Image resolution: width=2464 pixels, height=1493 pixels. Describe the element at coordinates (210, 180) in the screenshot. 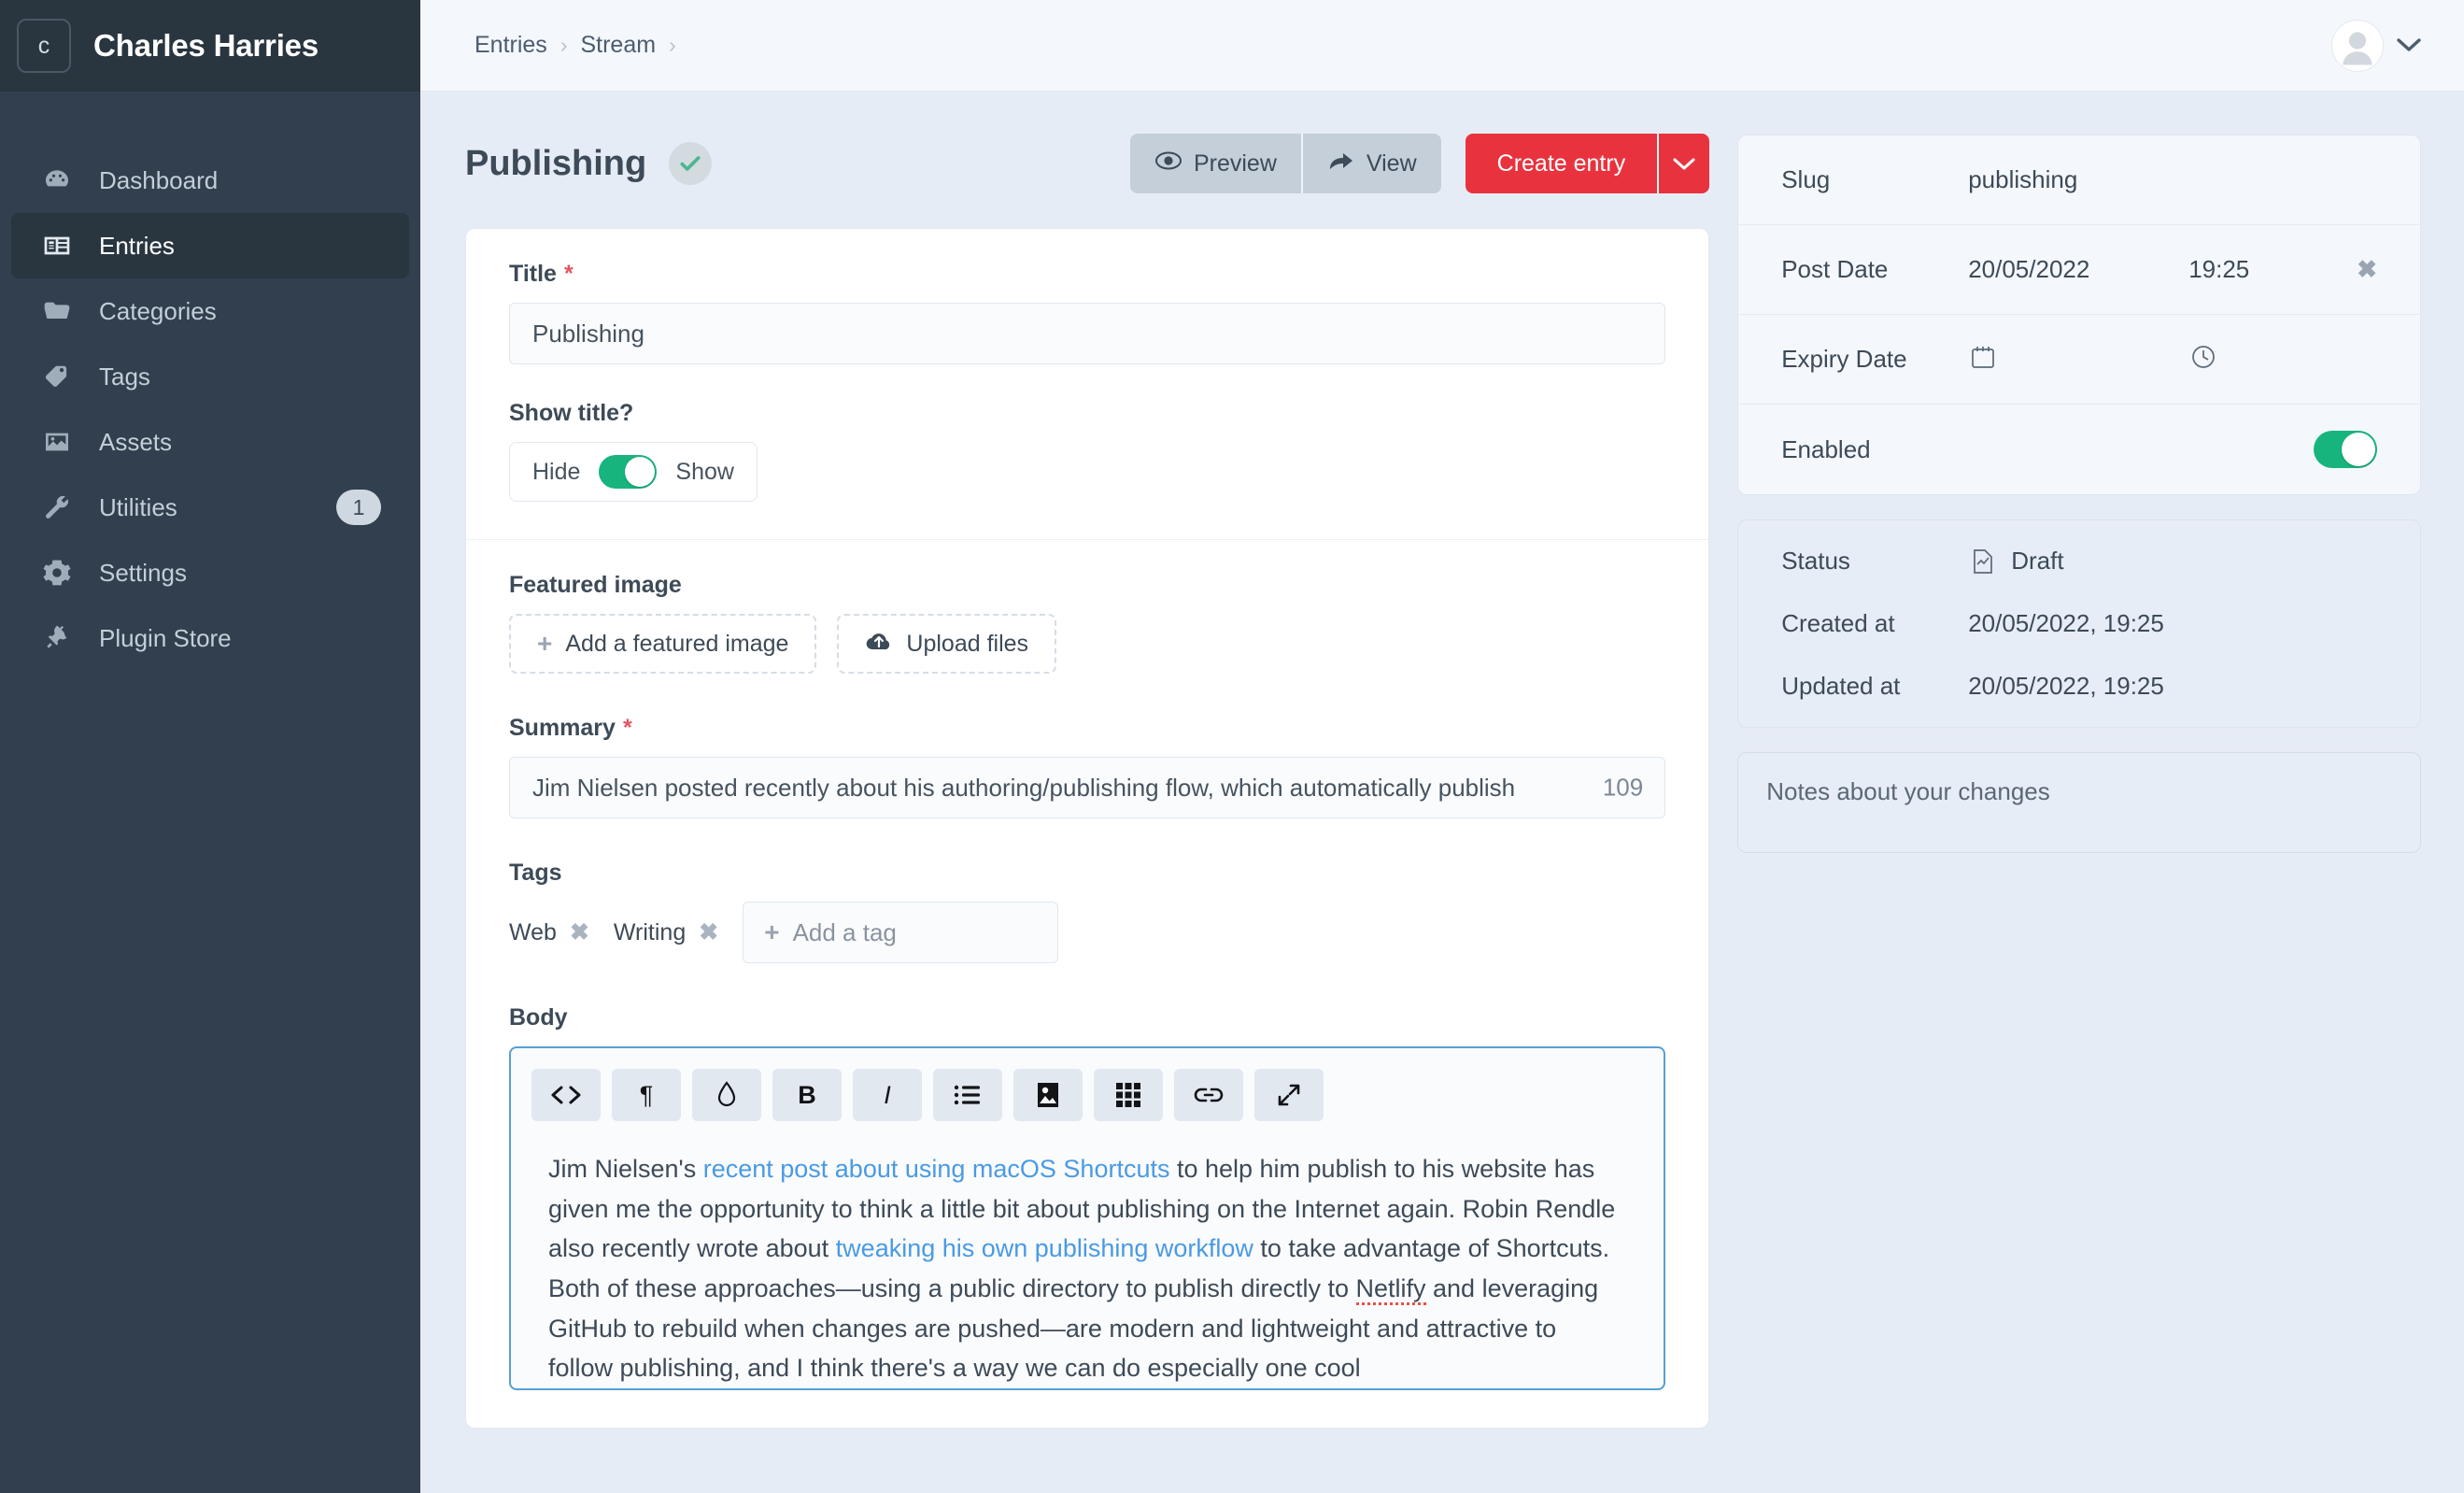

I see `sidebar-item-dashboard: Dashboard` at that location.